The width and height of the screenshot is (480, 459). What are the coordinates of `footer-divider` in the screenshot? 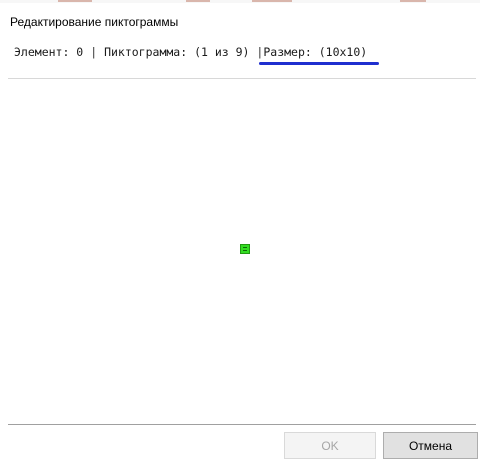 It's located at (242, 424).